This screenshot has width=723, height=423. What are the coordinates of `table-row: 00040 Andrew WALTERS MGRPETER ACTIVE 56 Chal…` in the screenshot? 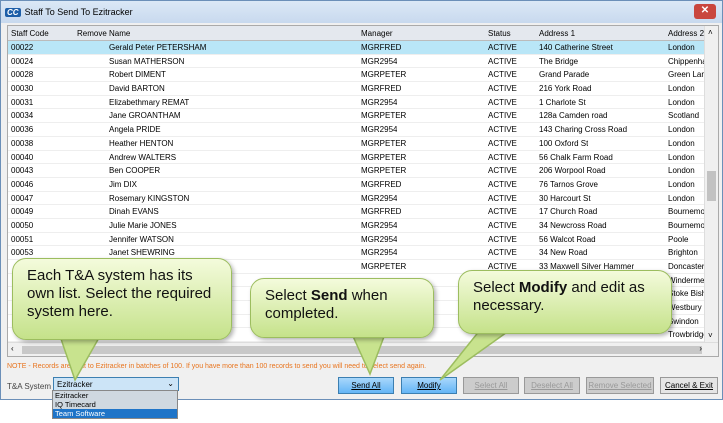 It's located at (363, 158).